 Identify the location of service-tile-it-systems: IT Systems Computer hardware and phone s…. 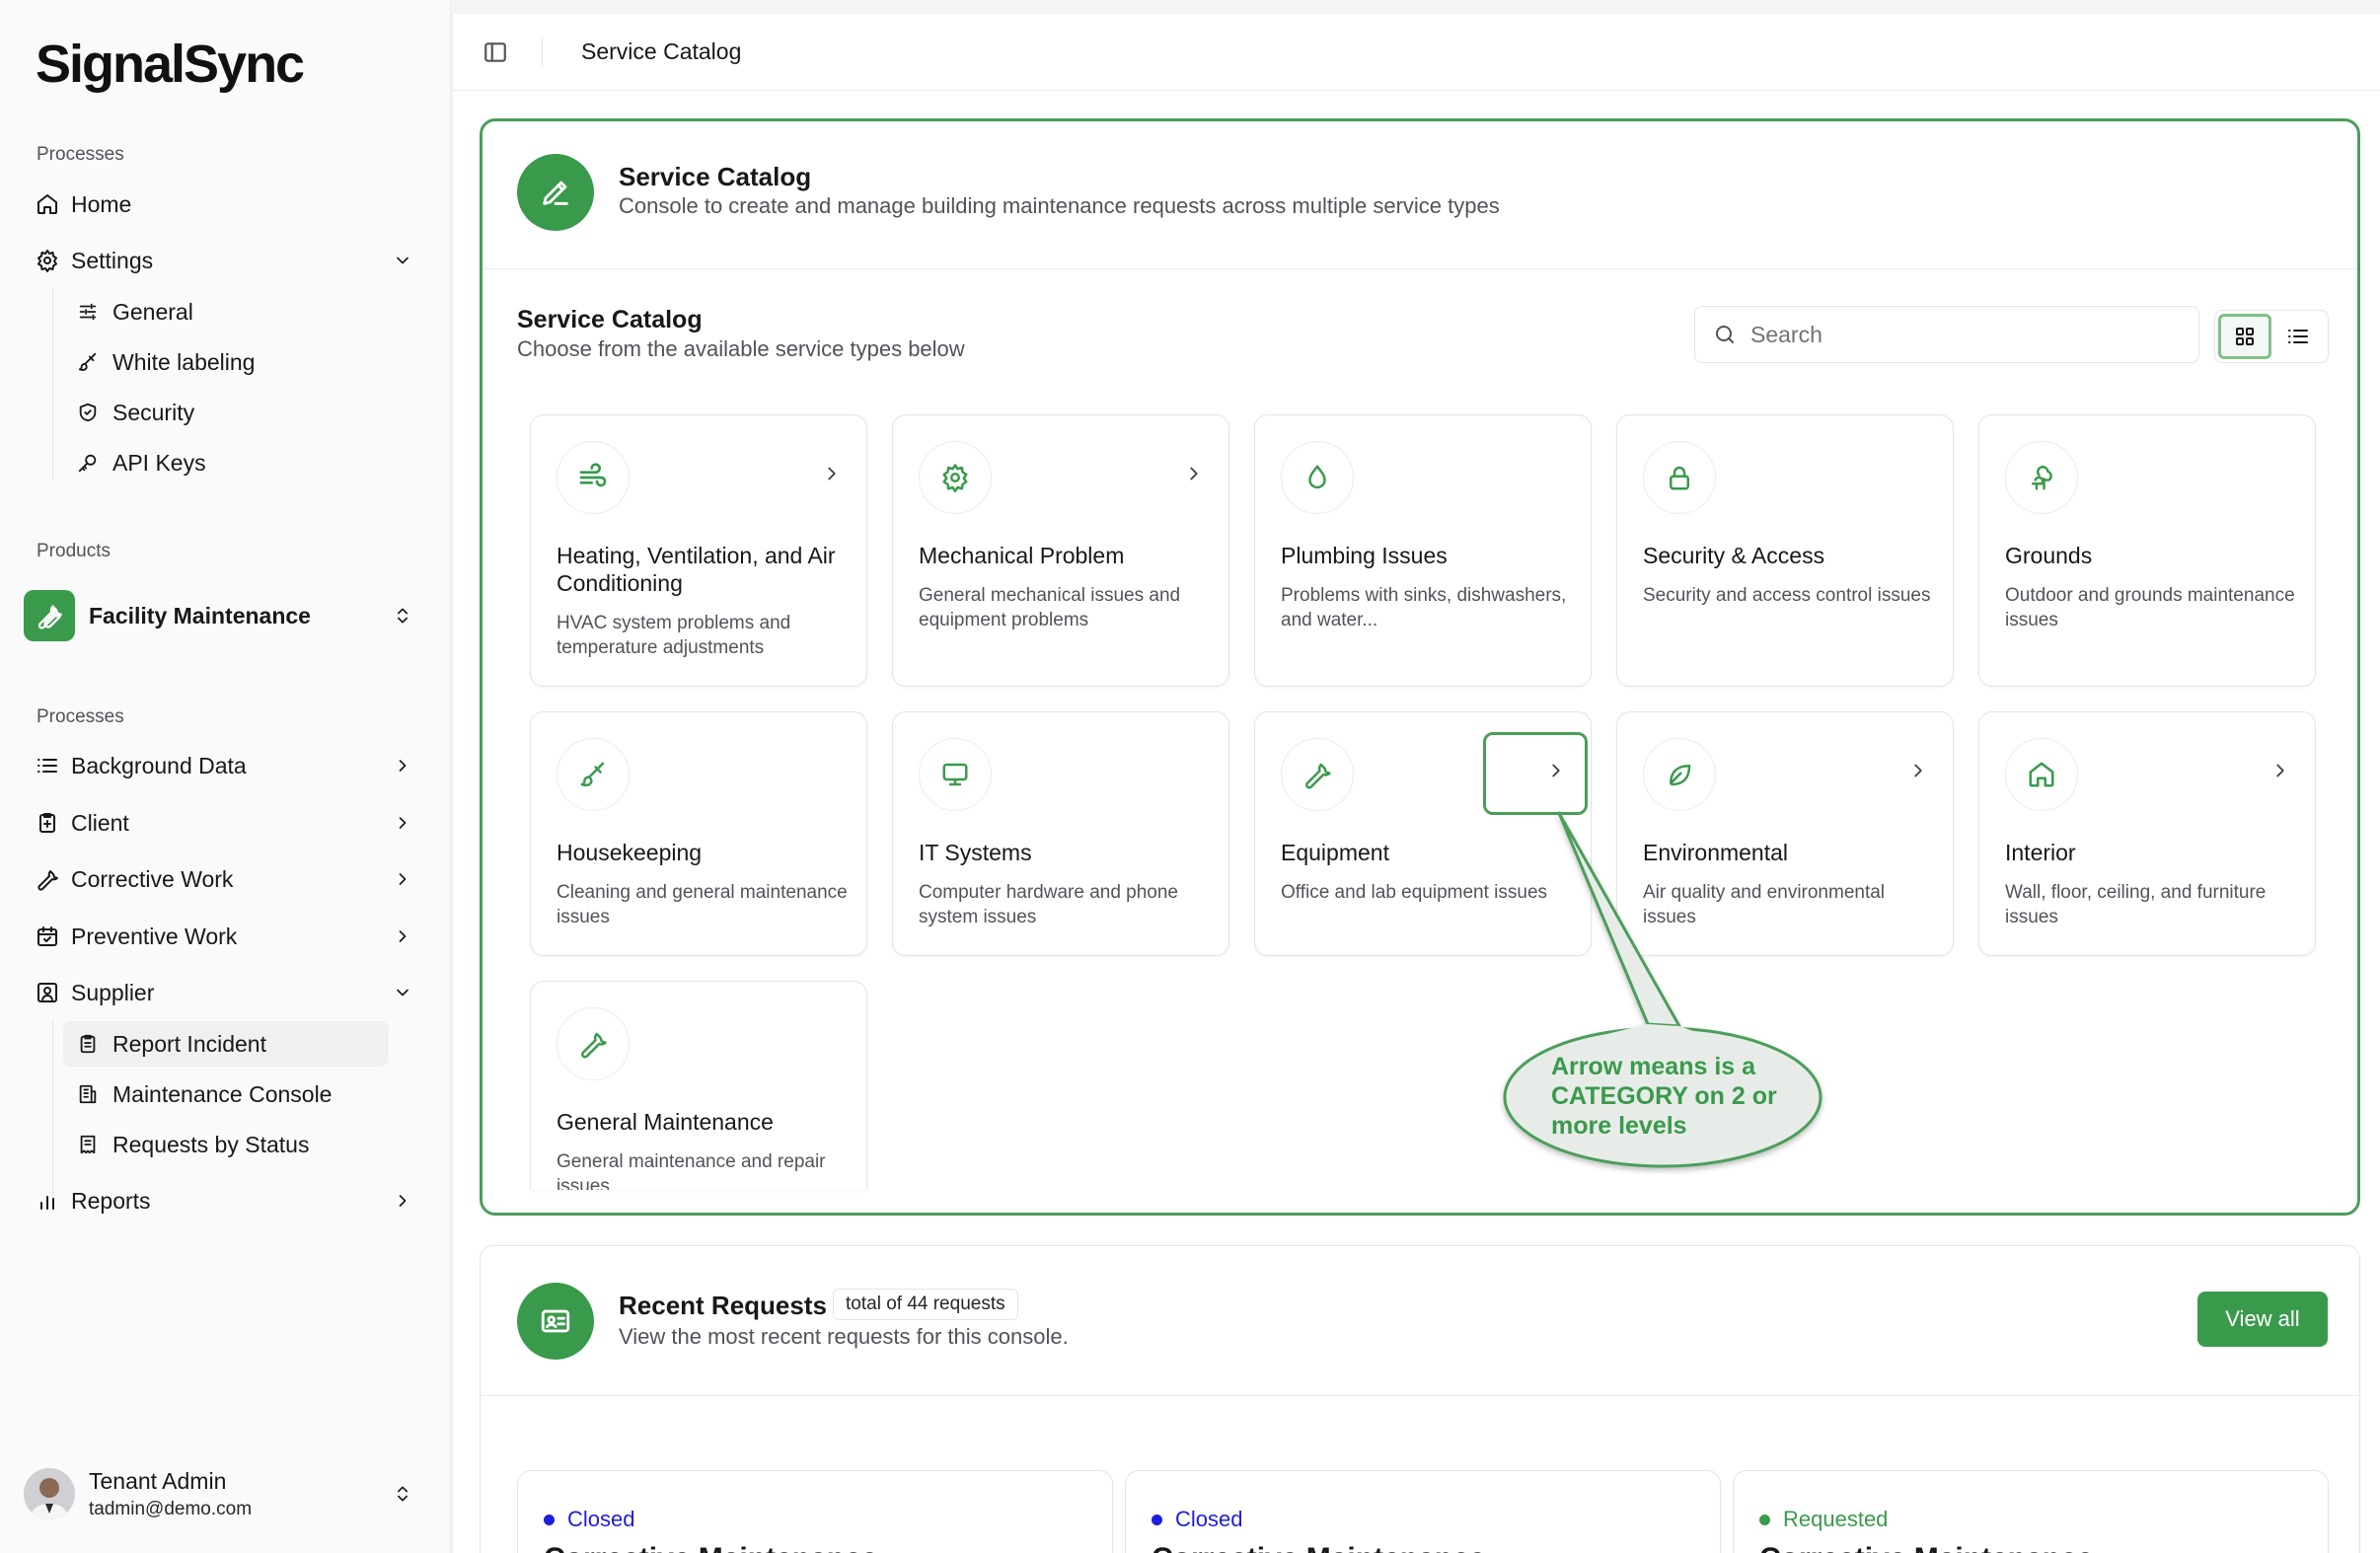
(1060, 834).